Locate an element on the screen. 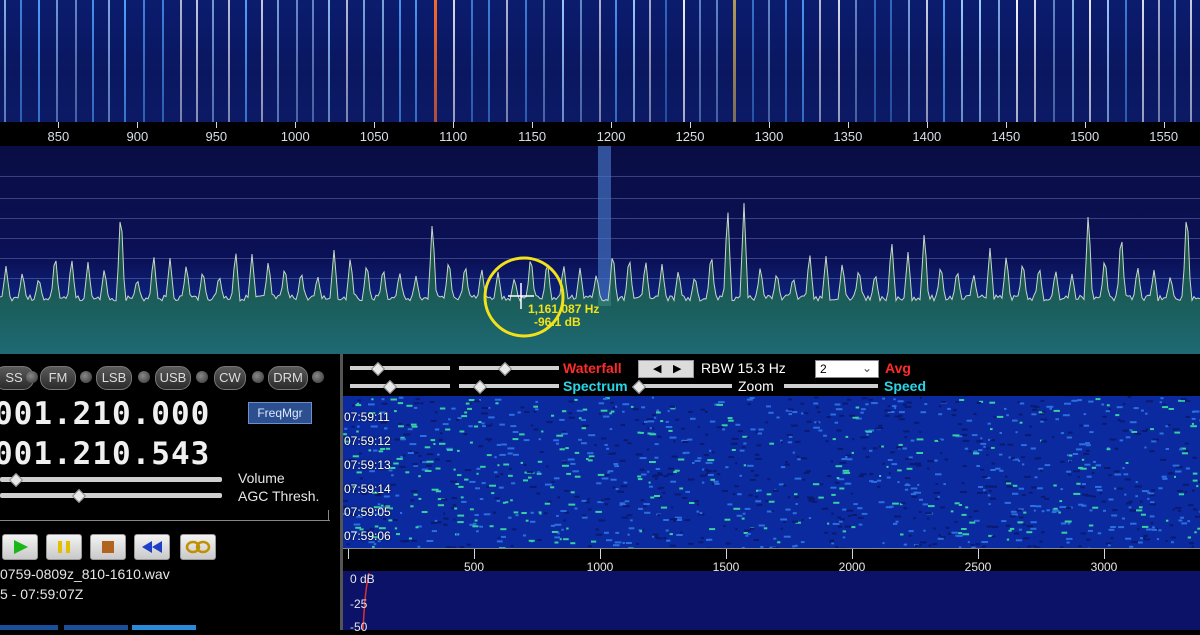  rewind-button is located at coordinates (152, 547).